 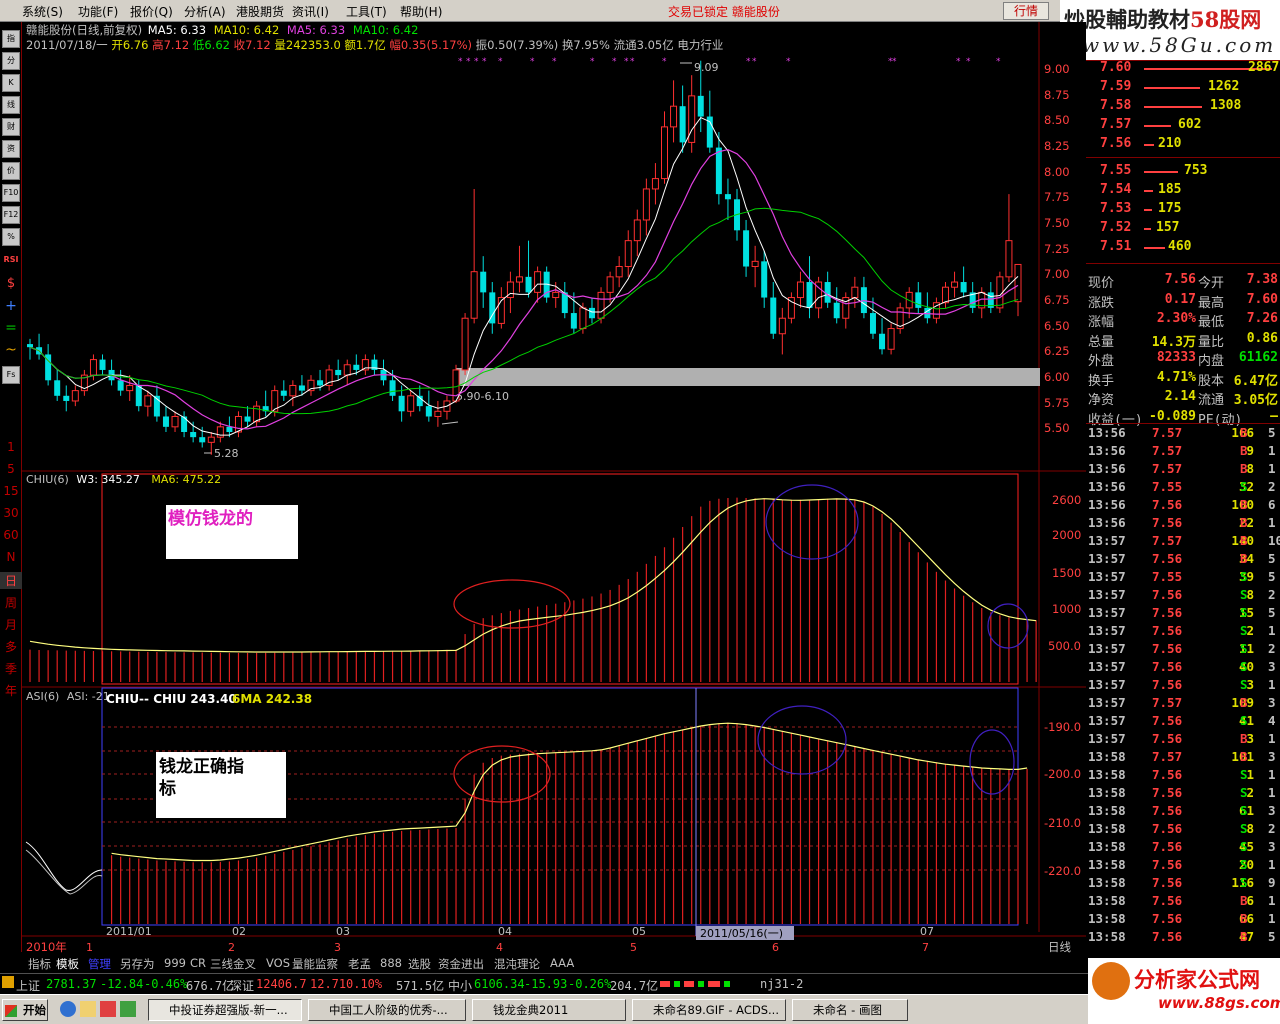 I want to click on taskbar-item: 钱龙金典2011, so click(x=549, y=1010).